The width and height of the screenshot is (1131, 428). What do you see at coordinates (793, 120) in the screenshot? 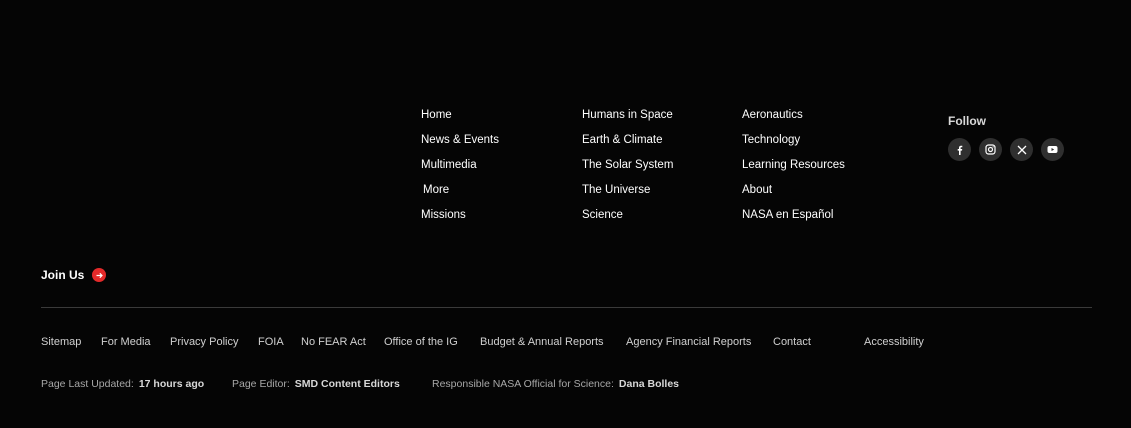
I see `nav-link-aeronautics: Aeronautics` at bounding box center [793, 120].